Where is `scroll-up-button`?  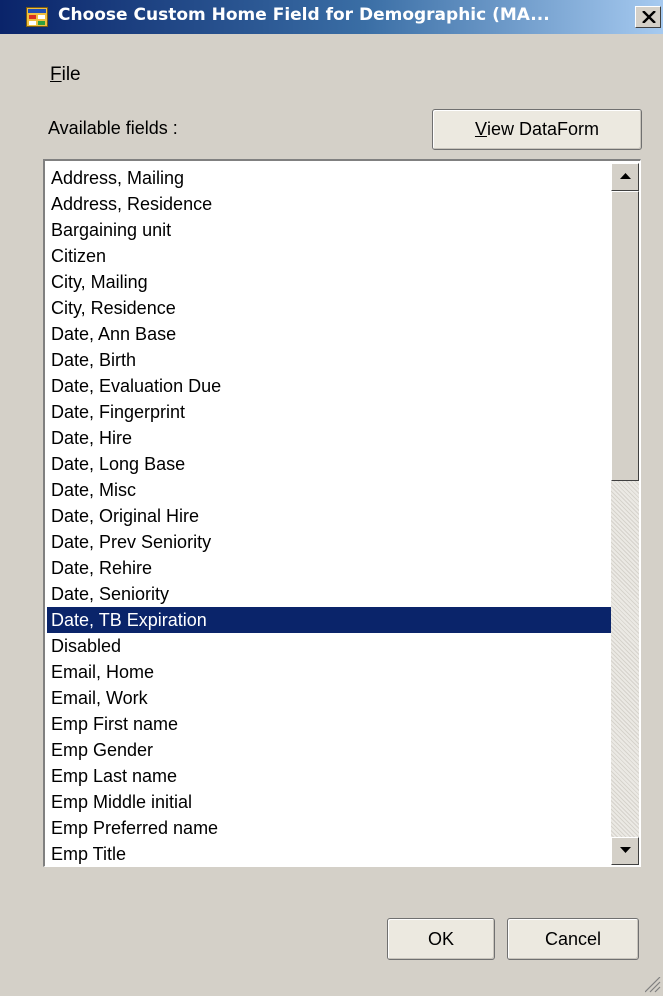 scroll-up-button is located at coordinates (625, 177).